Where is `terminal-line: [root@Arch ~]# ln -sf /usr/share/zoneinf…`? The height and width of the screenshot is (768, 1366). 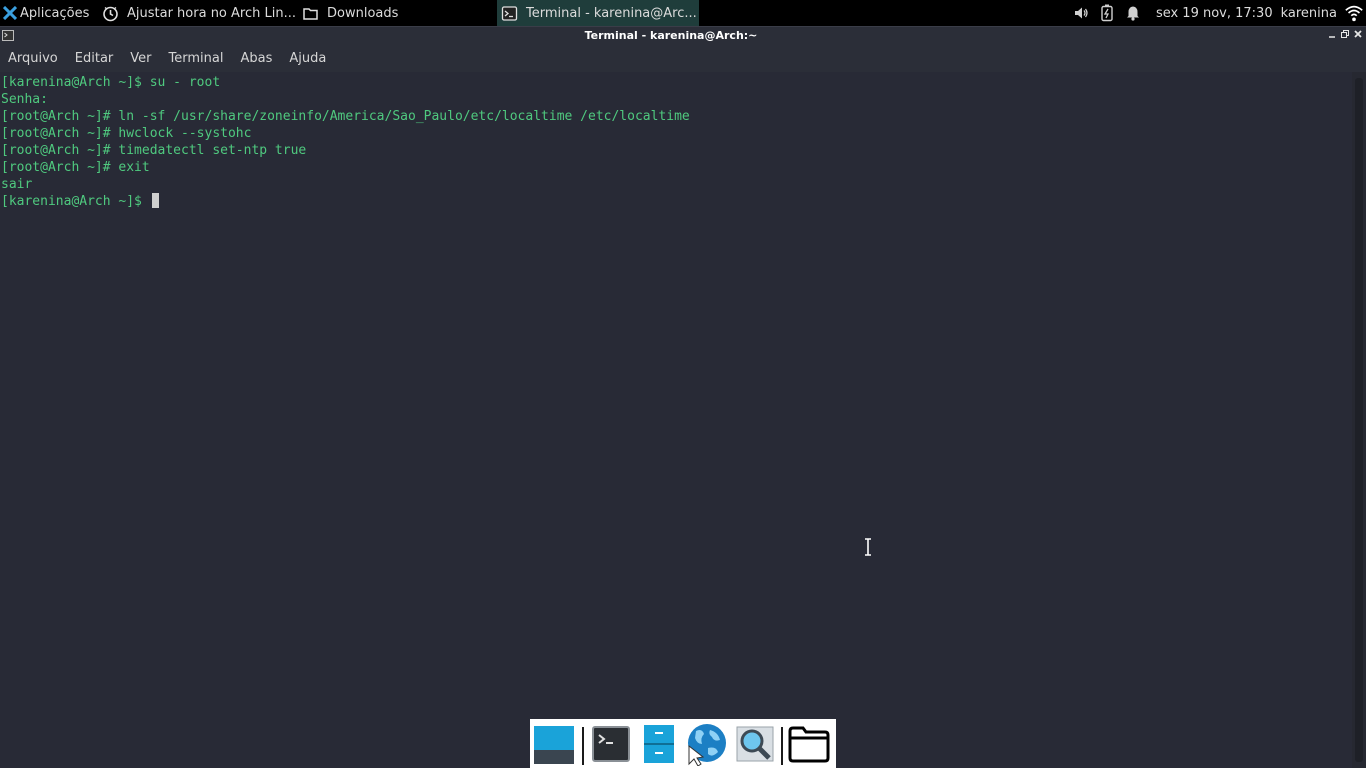 terminal-line: [root@Arch ~]# ln -sf /usr/share/zoneinf… is located at coordinates (345, 116).